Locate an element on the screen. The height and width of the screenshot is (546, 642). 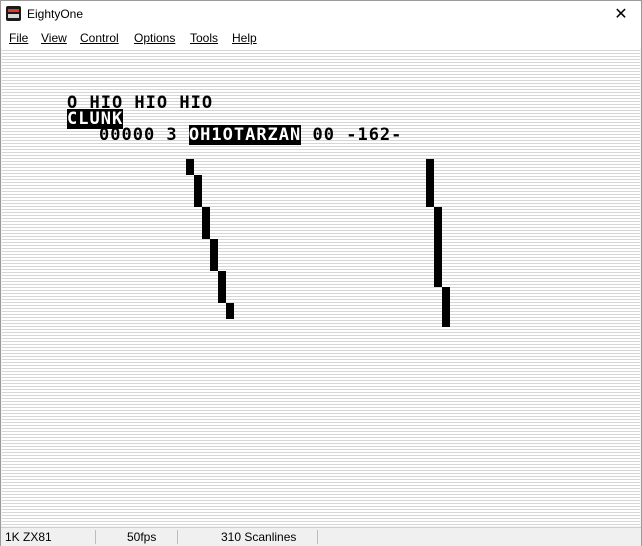
status-scanlines: 310 Scanlines is located at coordinates (259, 537).